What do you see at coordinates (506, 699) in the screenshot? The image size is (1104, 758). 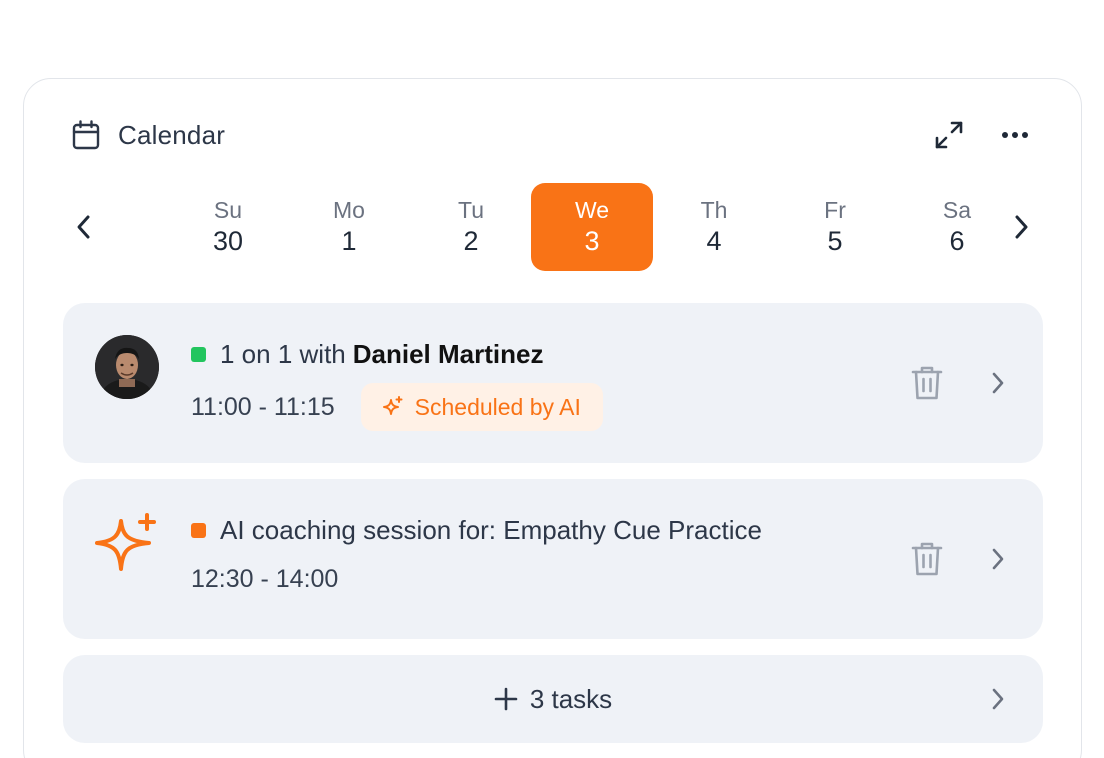 I see `plus-icon` at bounding box center [506, 699].